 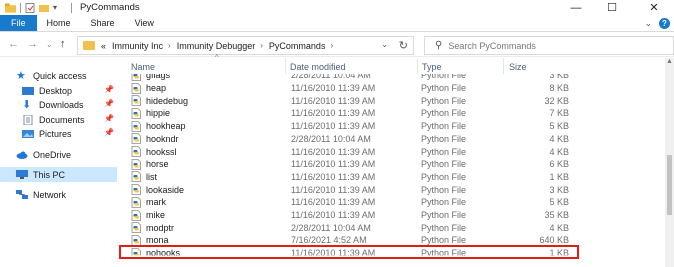 I want to click on quick-access-dropdown-icon: ▾, so click(x=58, y=8).